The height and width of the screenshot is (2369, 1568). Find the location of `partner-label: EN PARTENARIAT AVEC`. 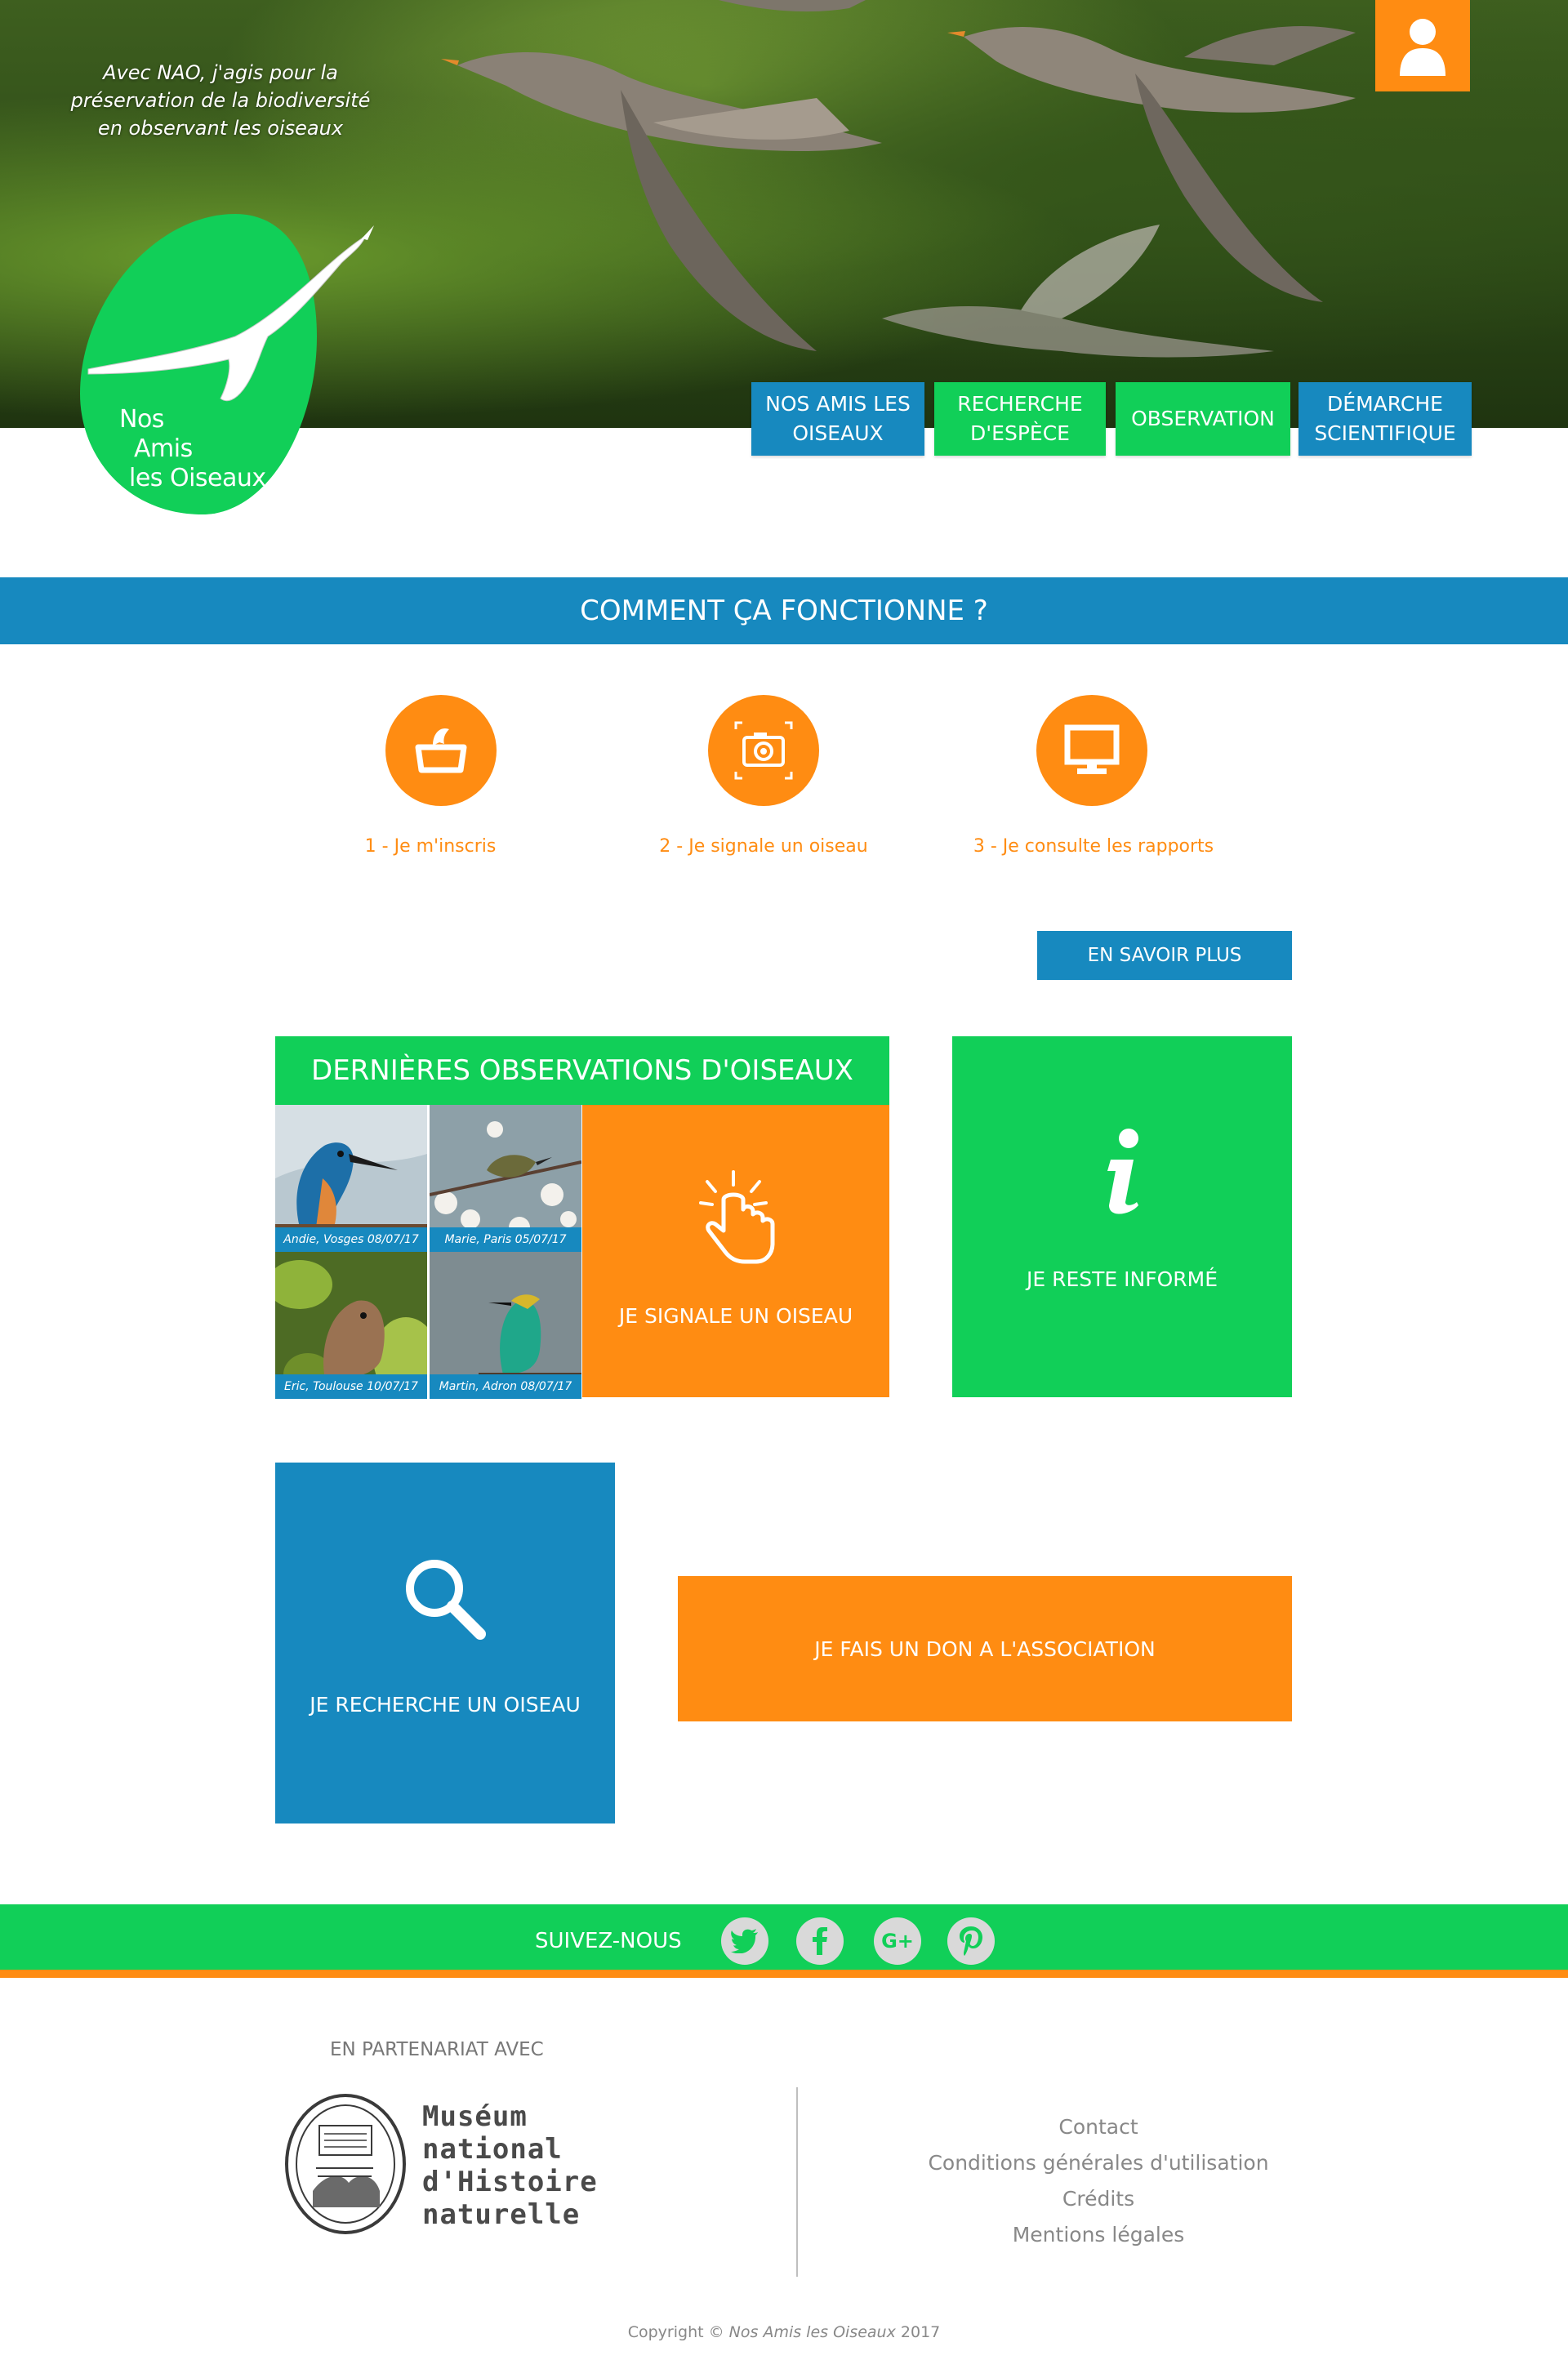

partner-label: EN PARTENARIAT AVEC is located at coordinates (437, 2049).